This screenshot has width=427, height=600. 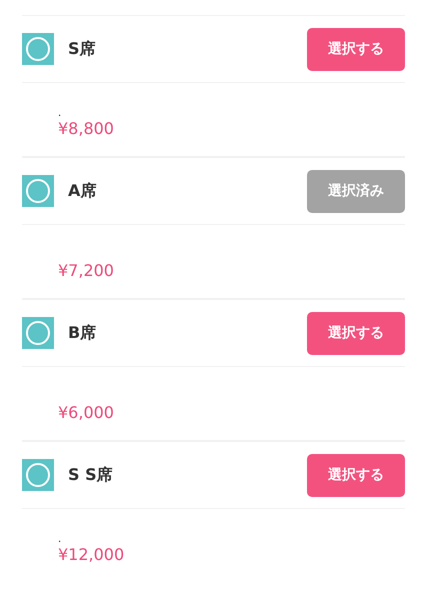 I want to click on seat-name: S S席, so click(x=91, y=475).